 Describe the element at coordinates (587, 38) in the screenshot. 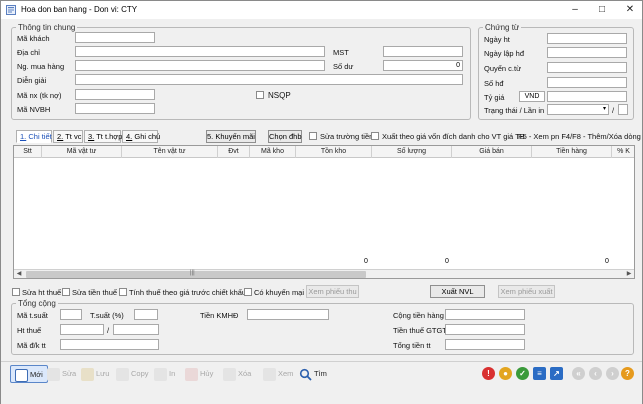

I see `posting-date-input` at that location.